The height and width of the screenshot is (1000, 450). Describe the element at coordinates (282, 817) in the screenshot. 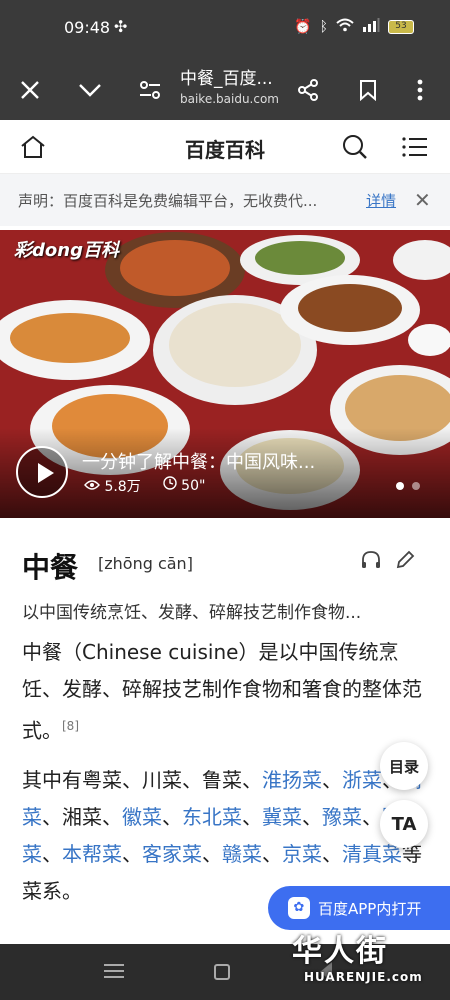

I see `cuisine-link: 冀菜` at that location.